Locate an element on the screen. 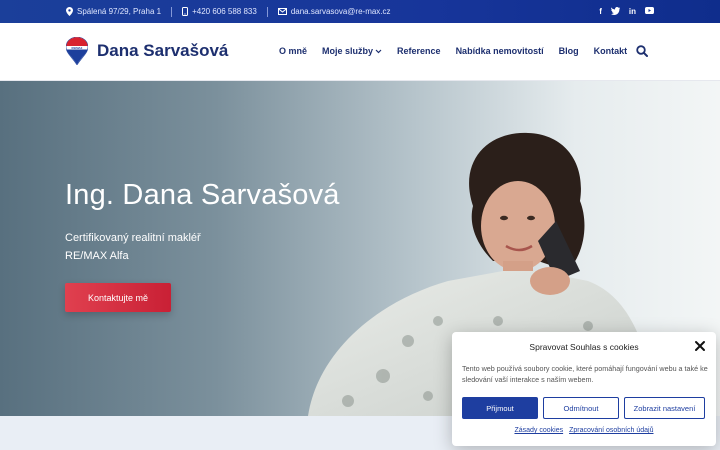 This screenshot has width=720, height=450. youtube-icon is located at coordinates (649, 11).